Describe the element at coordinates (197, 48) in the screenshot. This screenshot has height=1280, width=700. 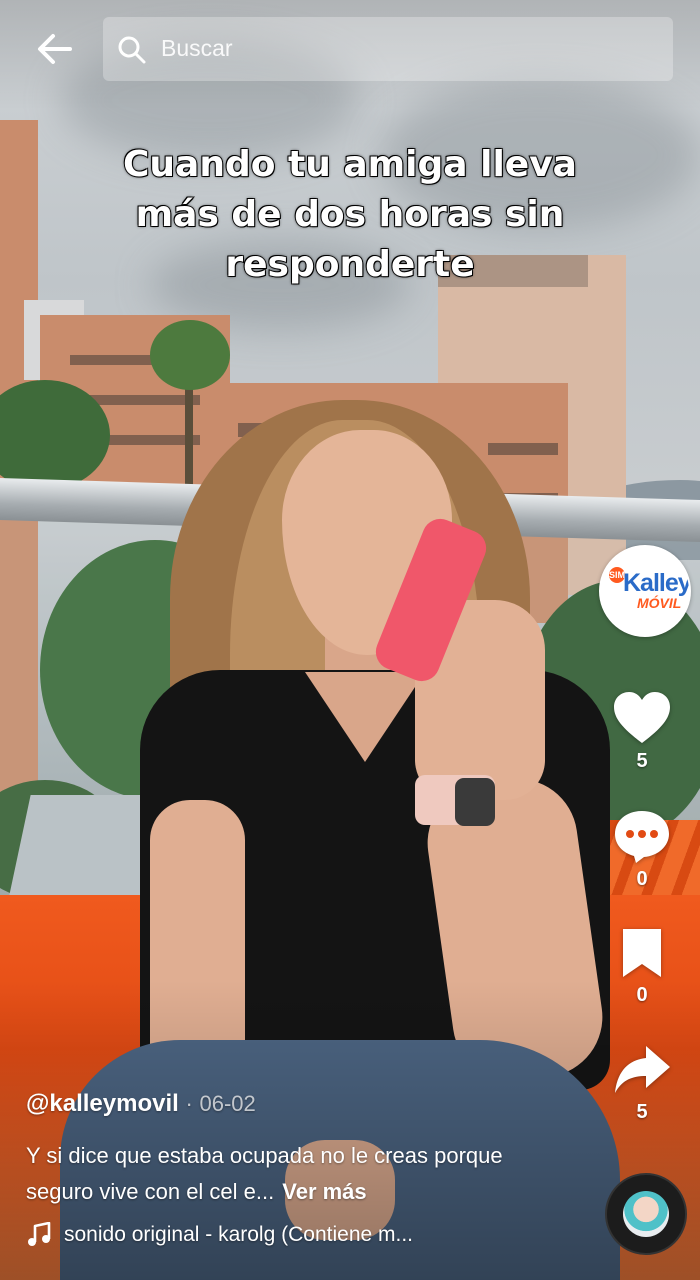
I see `search-placeholder: Buscar` at that location.